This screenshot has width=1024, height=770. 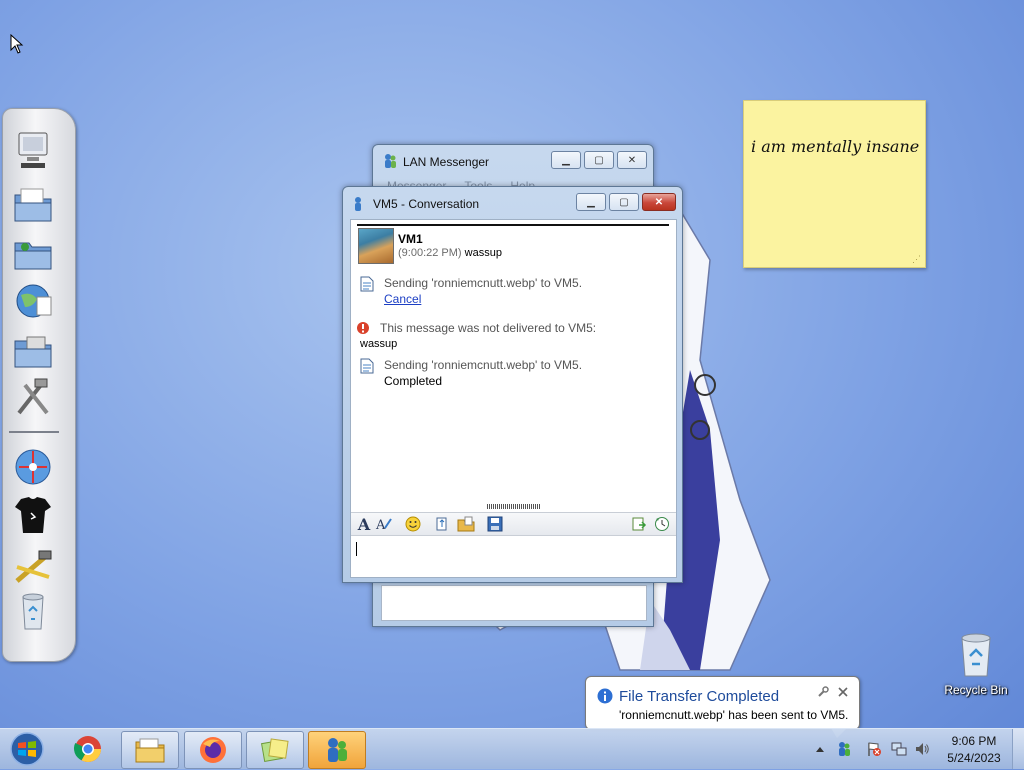 What do you see at coordinates (413, 381) in the screenshot?
I see `transfer-completed-text: Completed` at bounding box center [413, 381].